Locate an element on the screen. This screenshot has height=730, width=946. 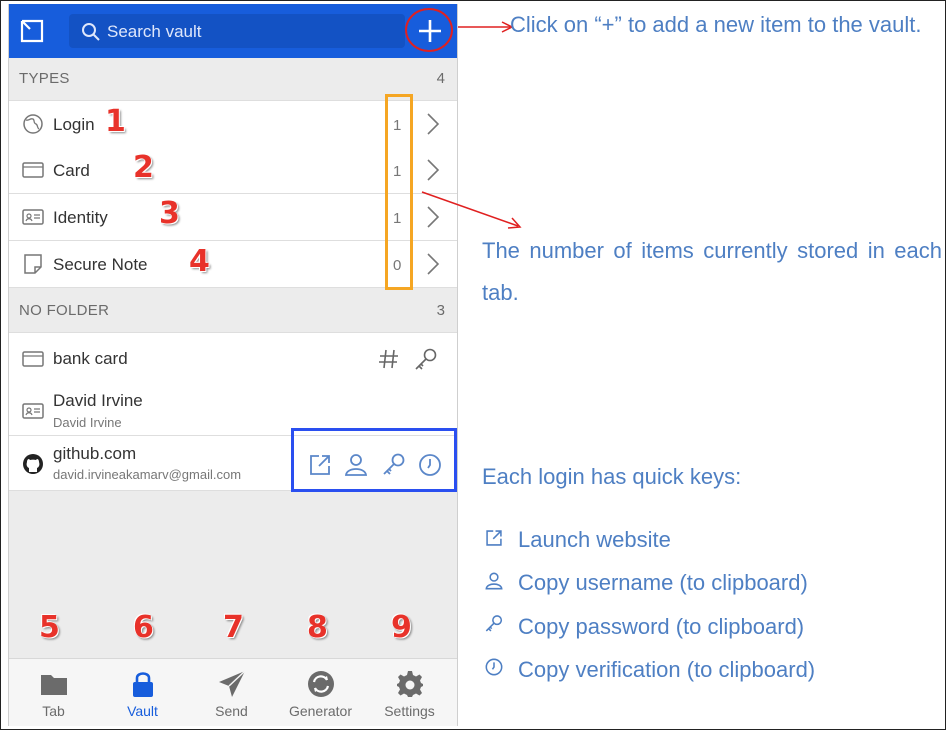
tab-label: Send is located at coordinates (231, 711).